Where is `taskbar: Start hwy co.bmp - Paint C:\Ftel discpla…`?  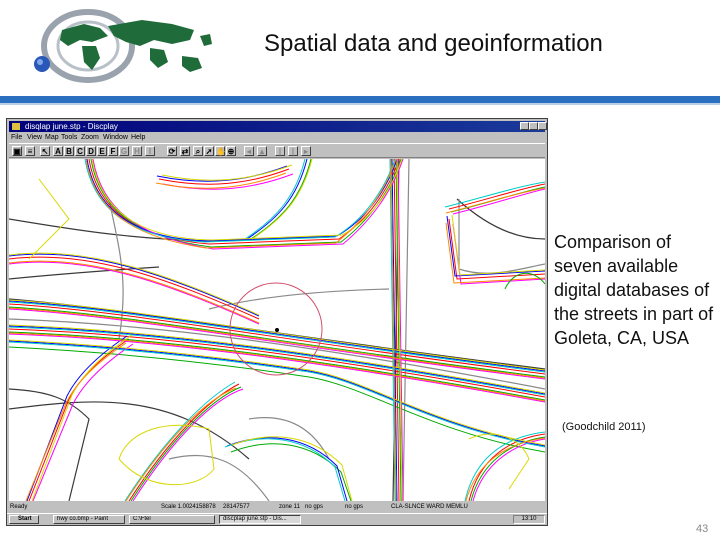
taskbar: Start hwy co.bmp - Paint C:\Ftel discpla… is located at coordinates (277, 519).